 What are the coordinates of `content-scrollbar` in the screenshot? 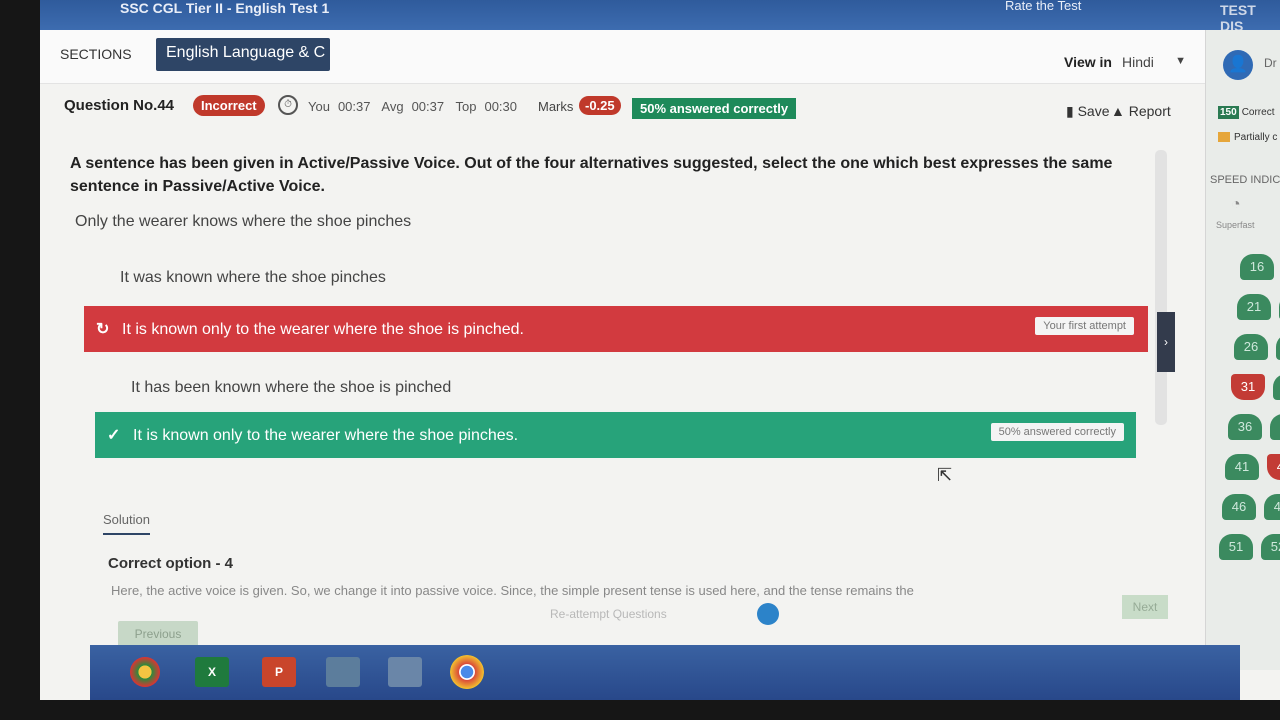 It's located at (1161, 287).